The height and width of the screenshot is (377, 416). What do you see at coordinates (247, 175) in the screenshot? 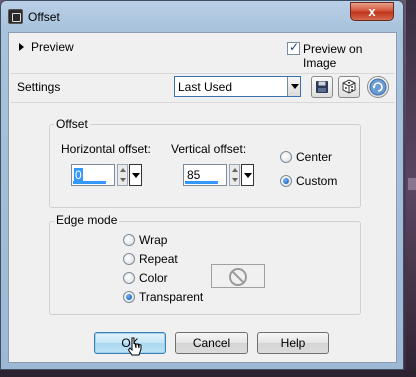
I see `vertical-offset-dropdown` at bounding box center [247, 175].